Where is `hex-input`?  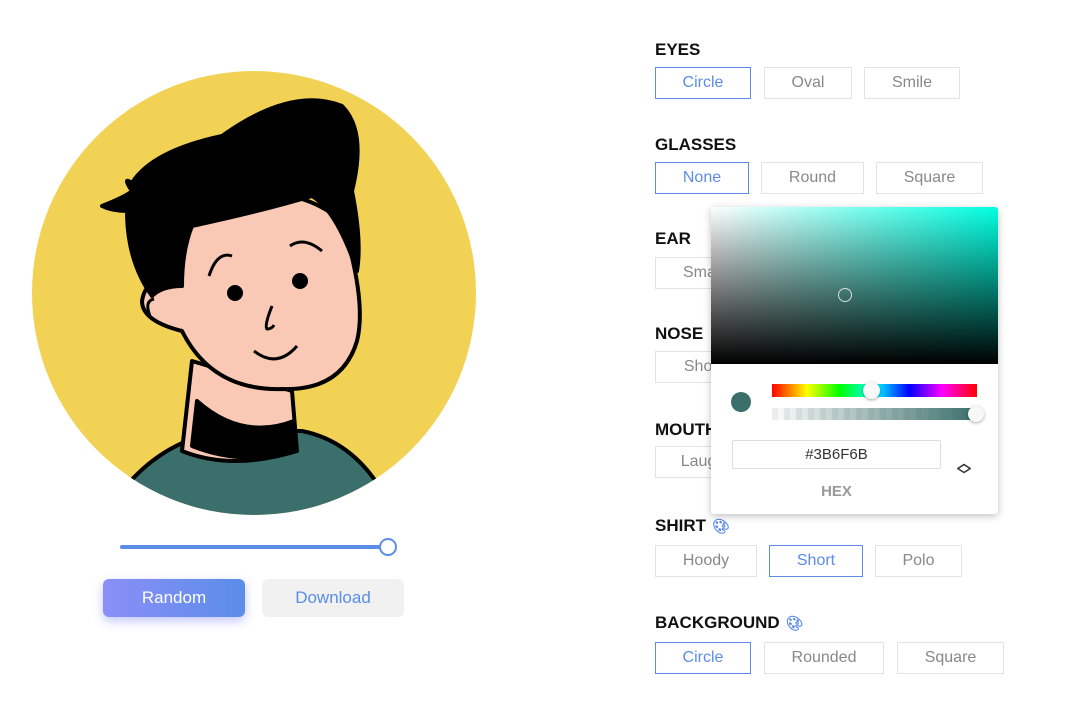 hex-input is located at coordinates (836, 454).